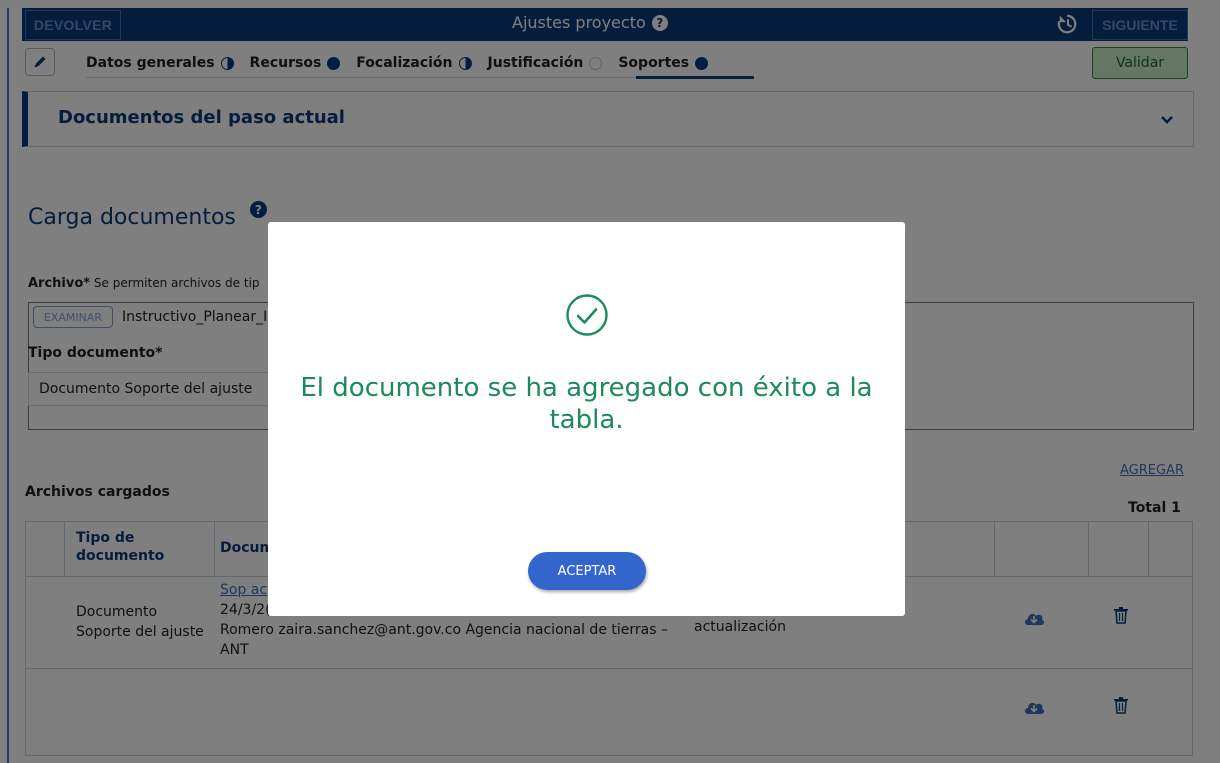 The image size is (1220, 763). Describe the element at coordinates (587, 571) in the screenshot. I see `aceptar-button: ACEPTAR` at that location.